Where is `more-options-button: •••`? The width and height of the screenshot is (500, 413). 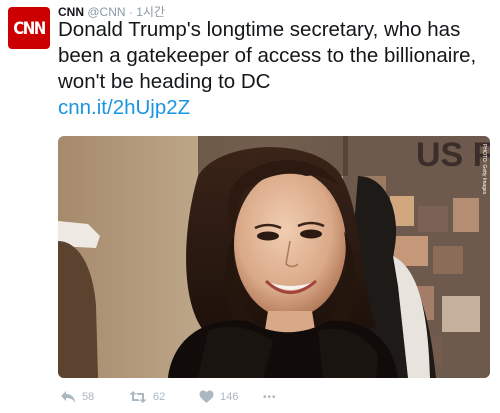 more-options-button: ••• is located at coordinates (270, 397).